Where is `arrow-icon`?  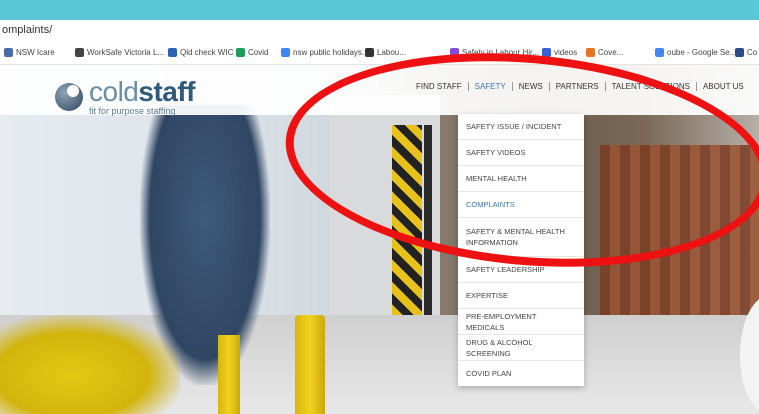
arrow-icon is located at coordinates (8, 52).